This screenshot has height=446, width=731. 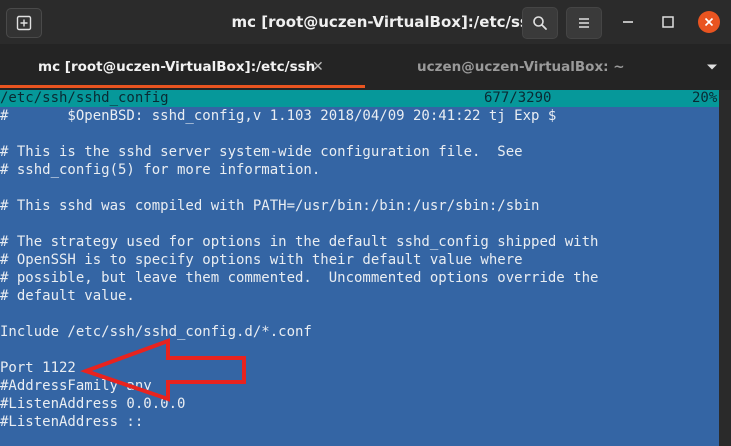 I want to click on active-tab-indicator, so click(x=182, y=86).